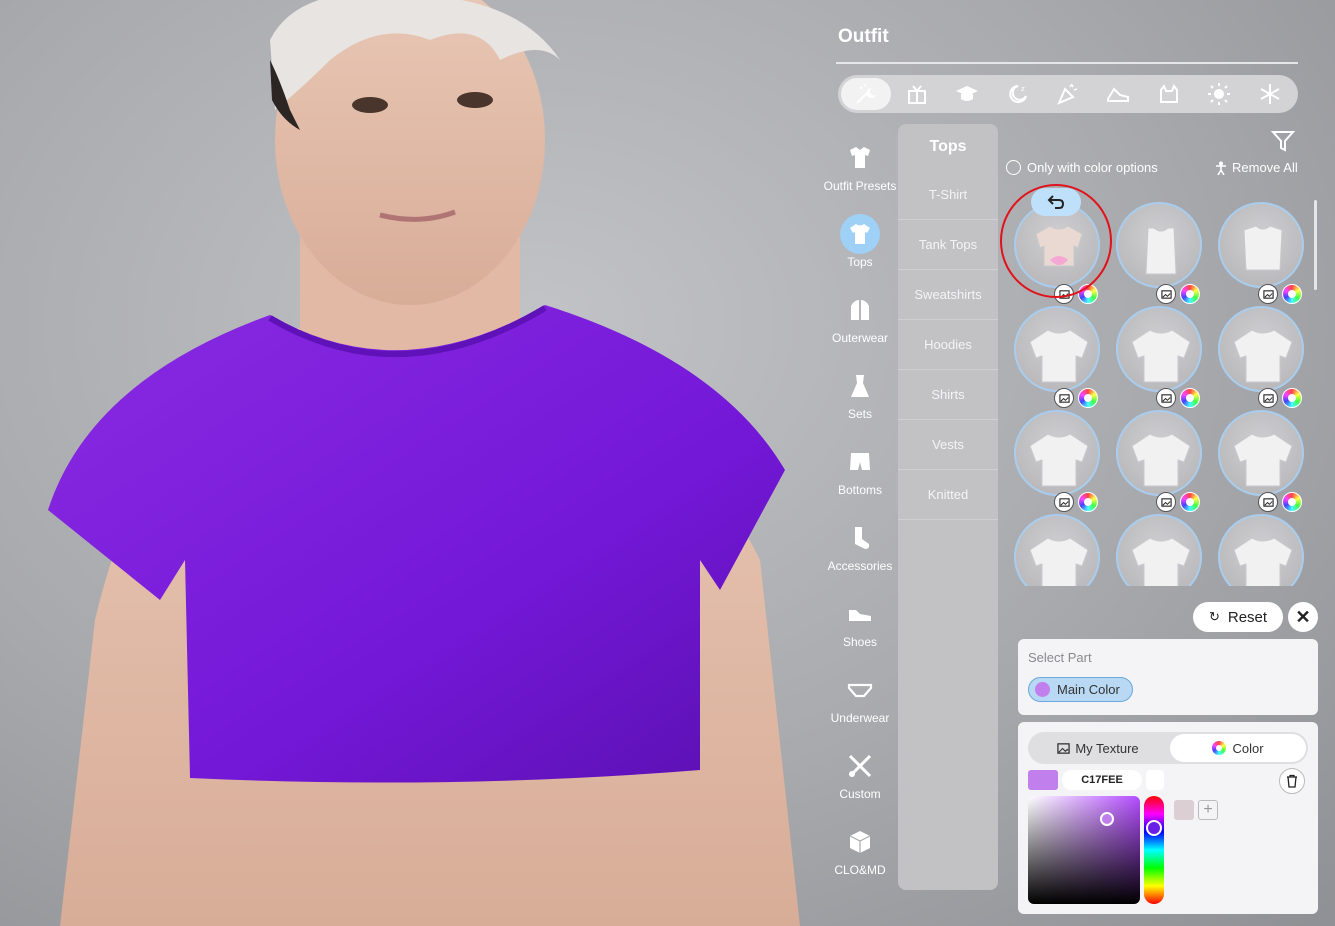  What do you see at coordinates (1184, 810) in the screenshot?
I see `preset-swatch` at bounding box center [1184, 810].